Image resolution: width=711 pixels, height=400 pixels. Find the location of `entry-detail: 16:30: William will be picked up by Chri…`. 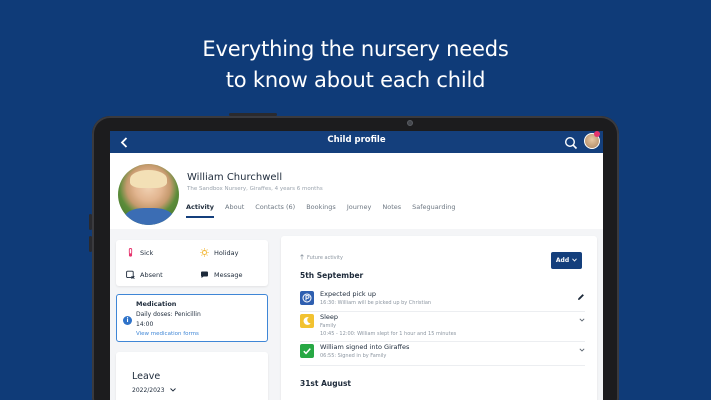

entry-detail: 16:30: William will be picked up by Chri… is located at coordinates (376, 303).